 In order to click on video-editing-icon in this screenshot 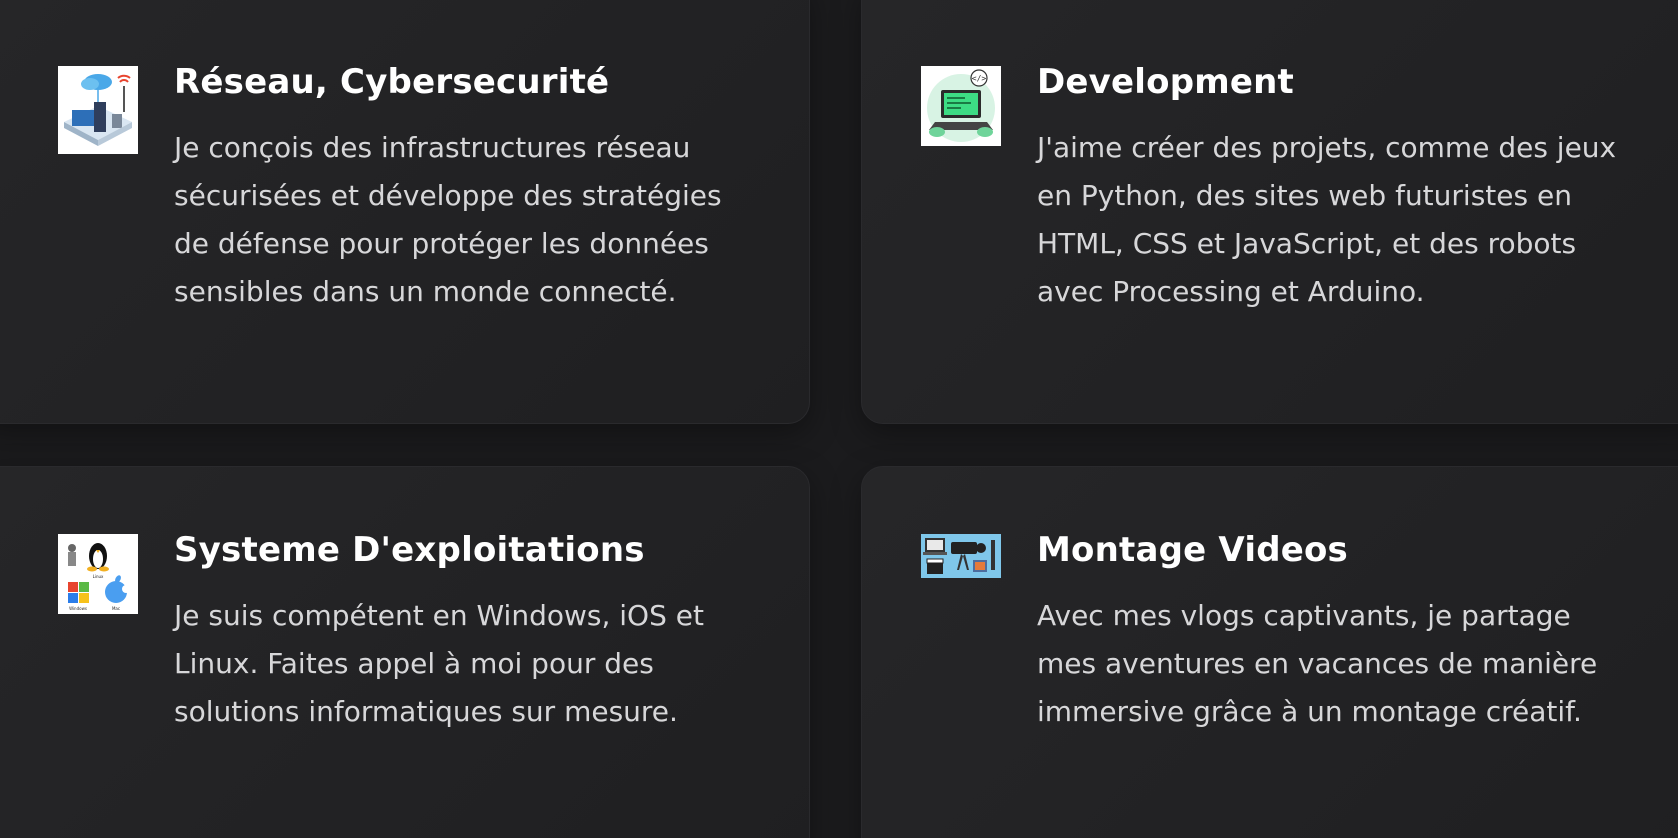, I will do `click(961, 556)`.